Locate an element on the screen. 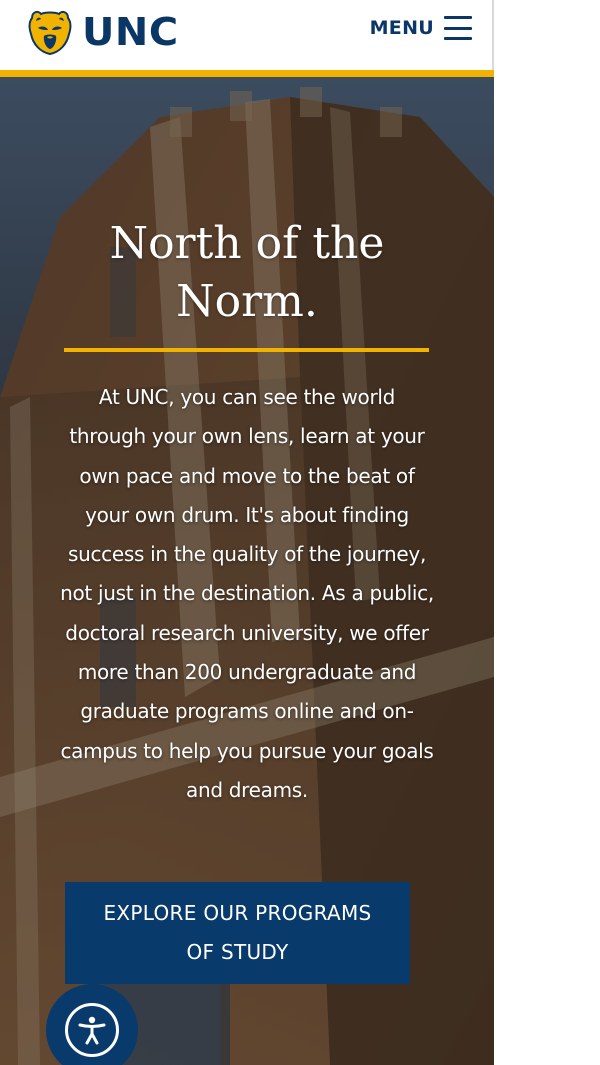 This screenshot has height=1065, width=600. header-accent-bar is located at coordinates (247, 73).